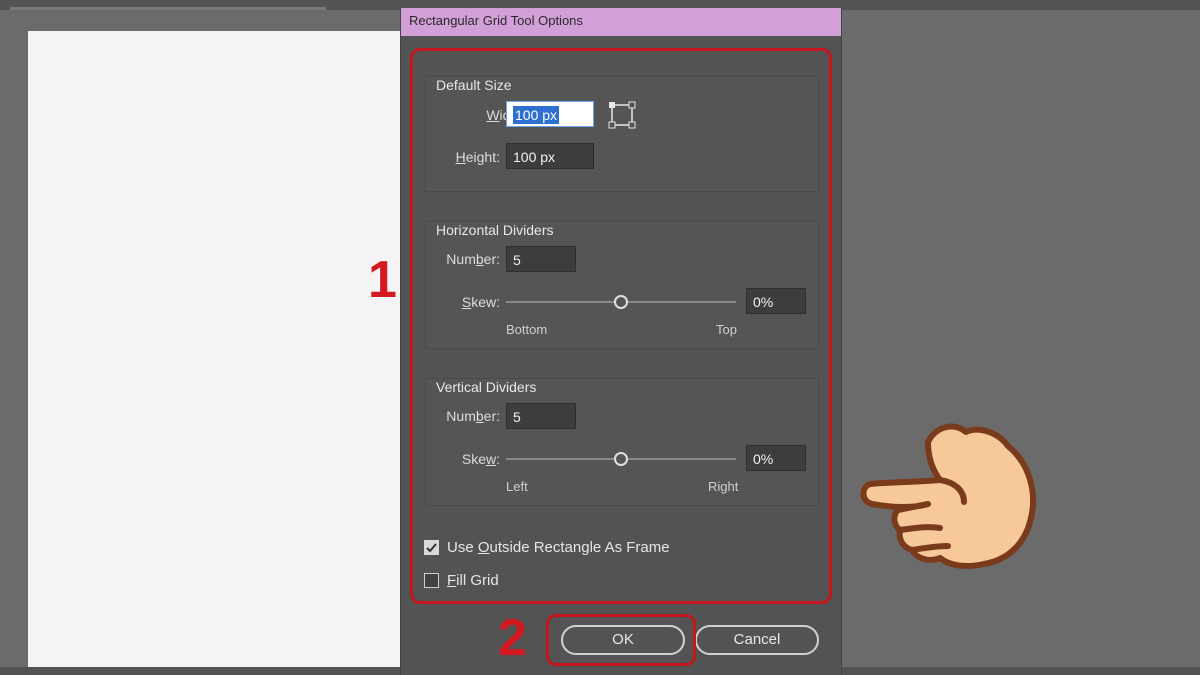  What do you see at coordinates (168, 8) in the screenshot?
I see `tab-strip` at bounding box center [168, 8].